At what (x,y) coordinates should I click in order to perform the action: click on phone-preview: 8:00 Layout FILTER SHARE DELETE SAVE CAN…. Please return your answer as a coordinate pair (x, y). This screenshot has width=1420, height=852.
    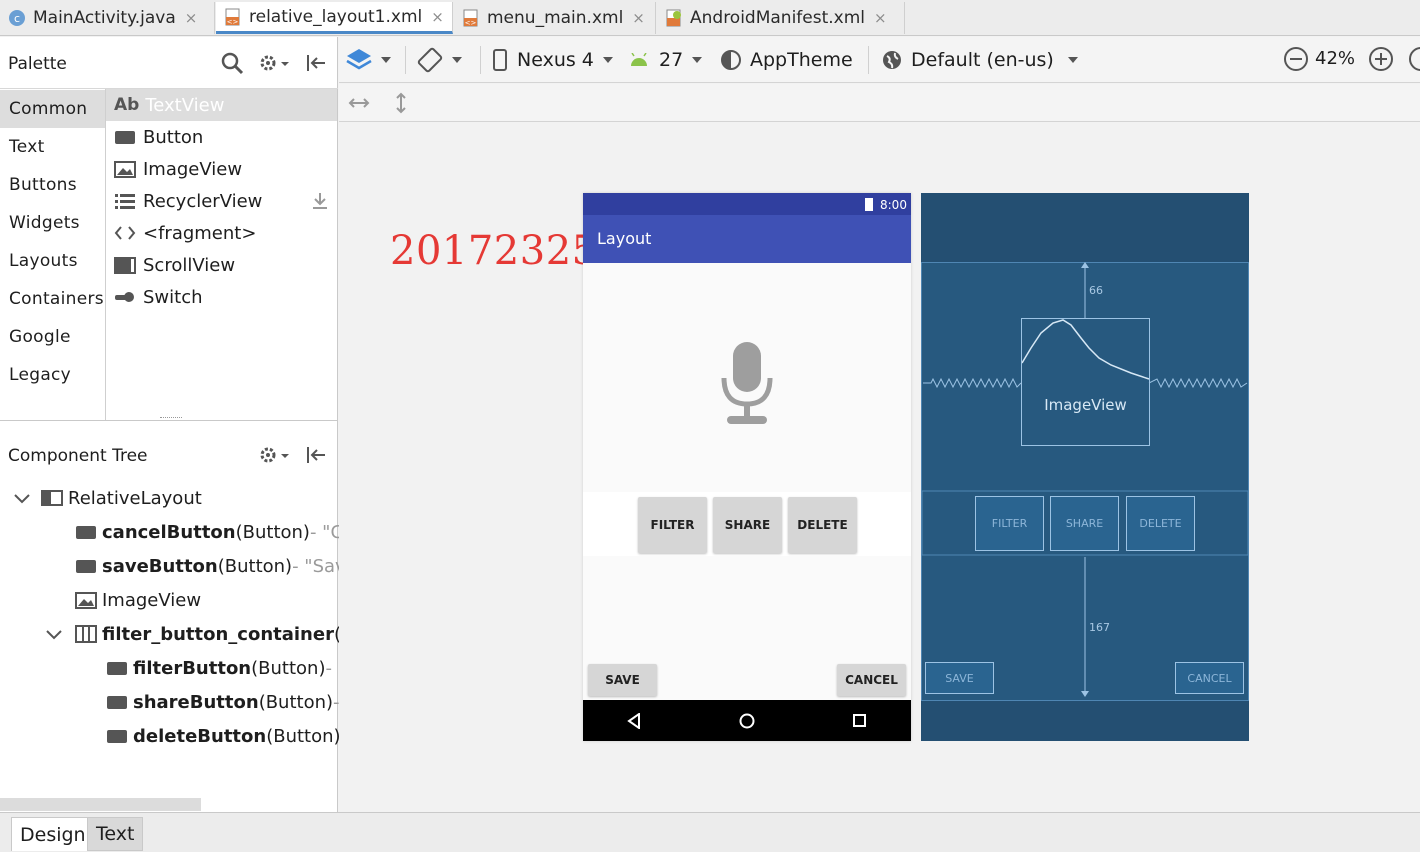
    Looking at the image, I should click on (747, 467).